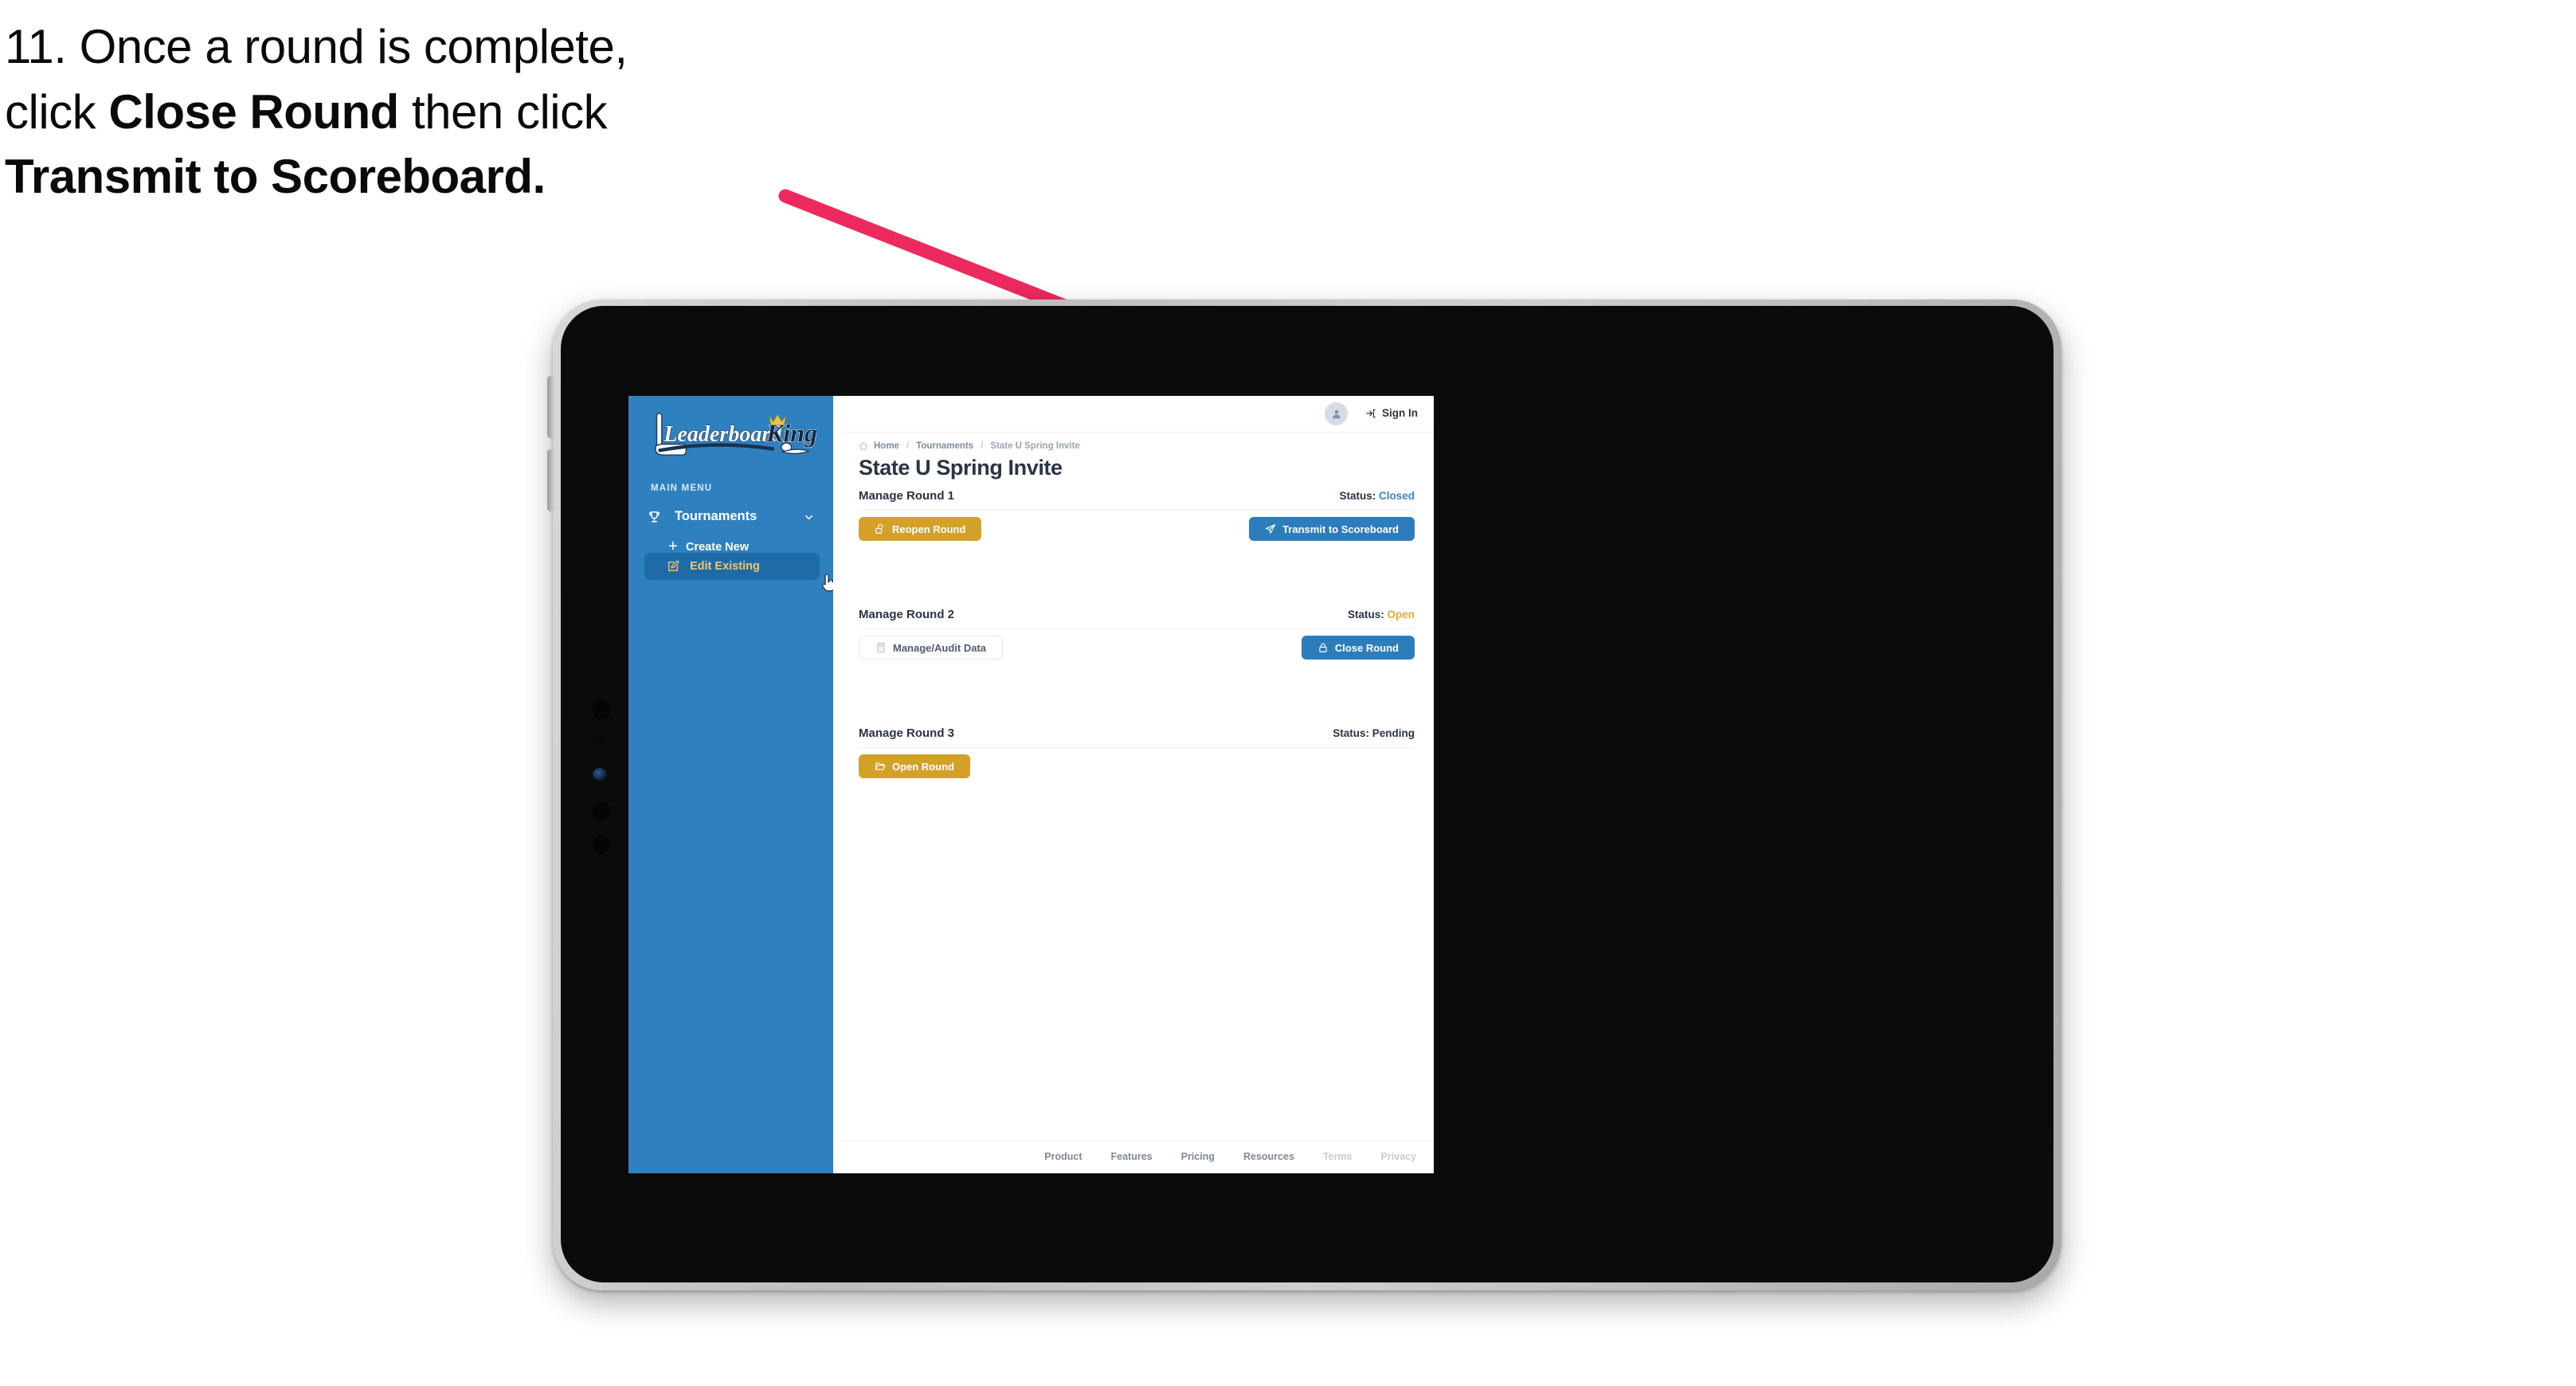  I want to click on home-icon, so click(863, 446).